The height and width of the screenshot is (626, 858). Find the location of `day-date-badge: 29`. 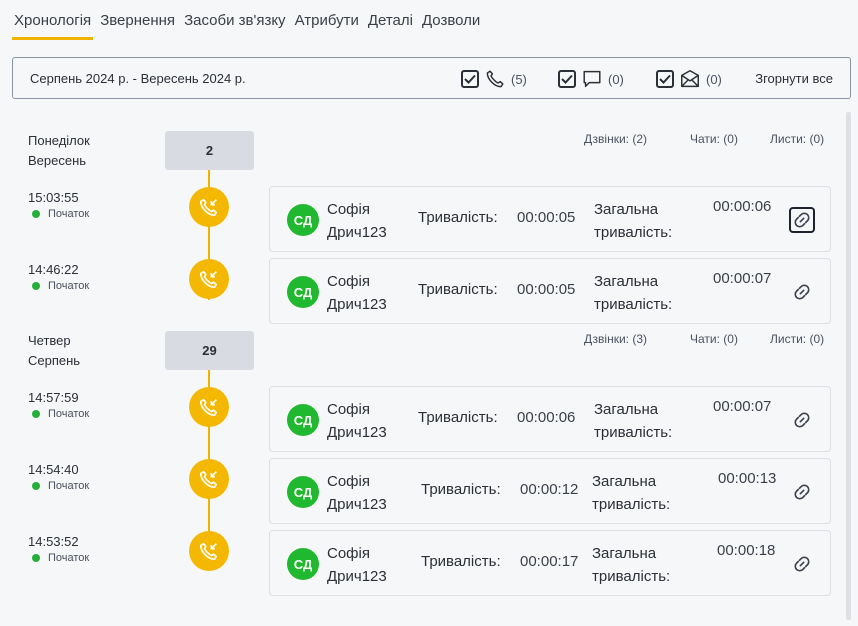

day-date-badge: 29 is located at coordinates (209, 350).